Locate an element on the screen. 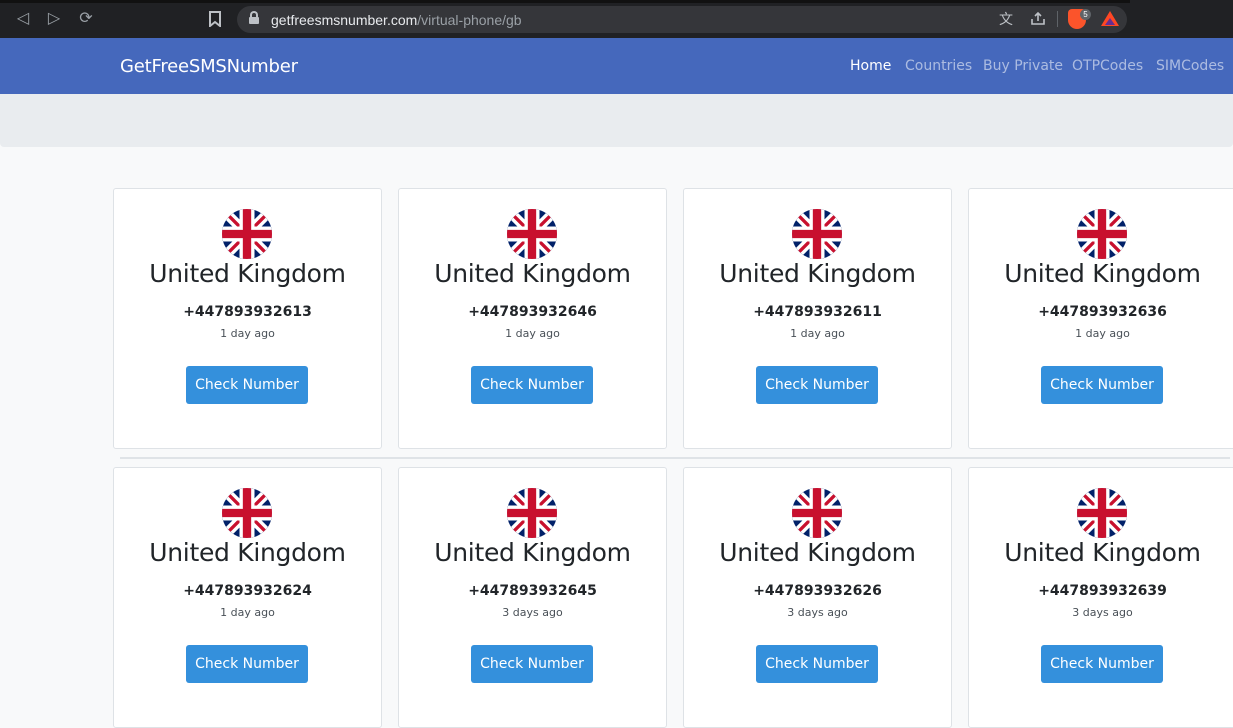 The width and height of the screenshot is (1233, 728). nav-countries: Countries is located at coordinates (938, 66).